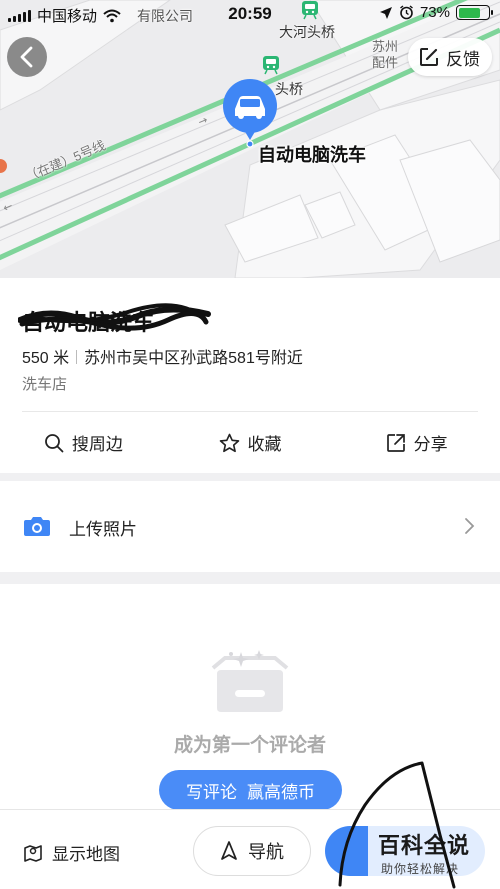  I want to click on map-label-business-2: 配件, so click(385, 62).